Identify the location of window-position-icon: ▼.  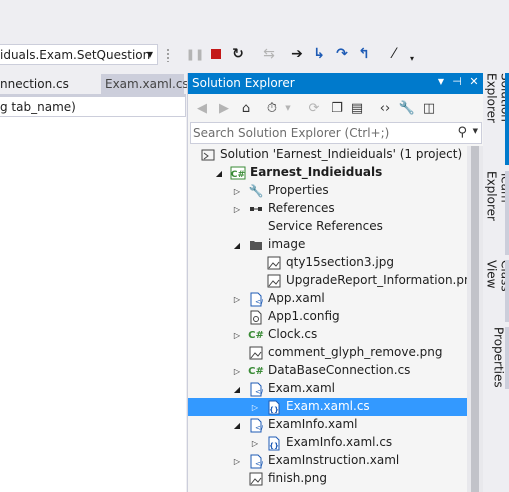
(441, 85).